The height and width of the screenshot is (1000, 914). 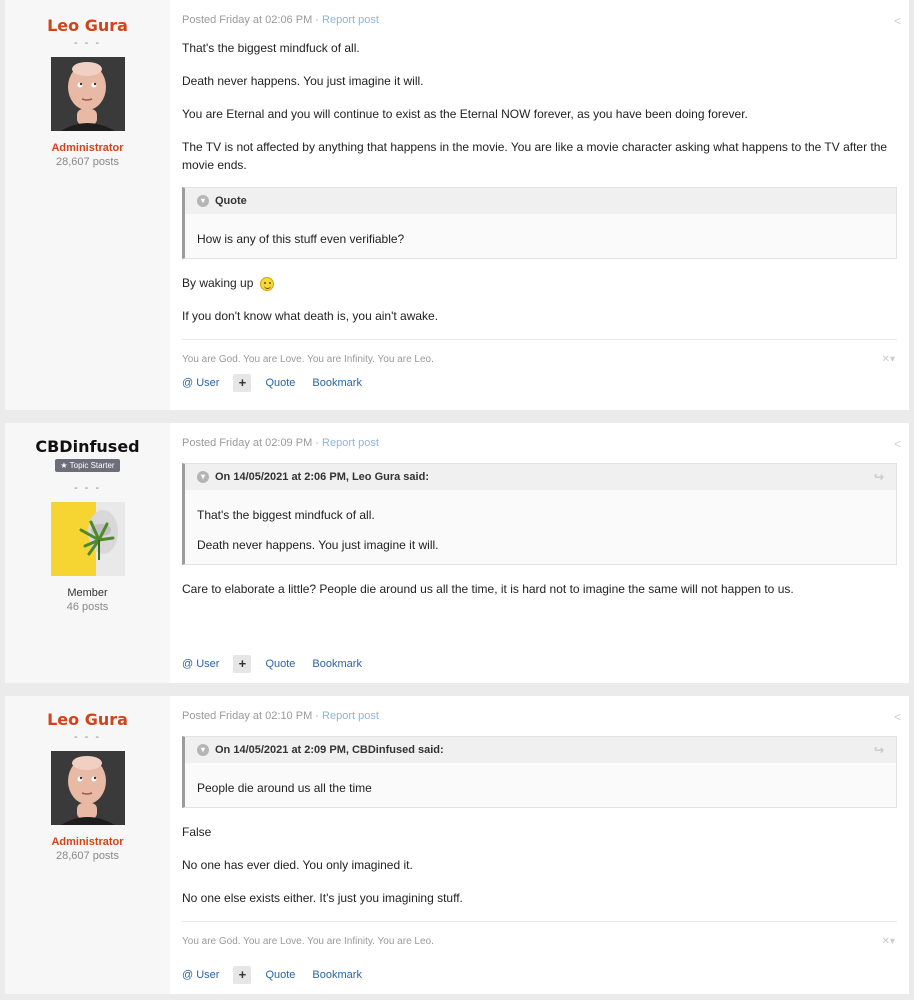 What do you see at coordinates (247, 716) in the screenshot?
I see `post-date: Posted Friday at 02:10 PM` at bounding box center [247, 716].